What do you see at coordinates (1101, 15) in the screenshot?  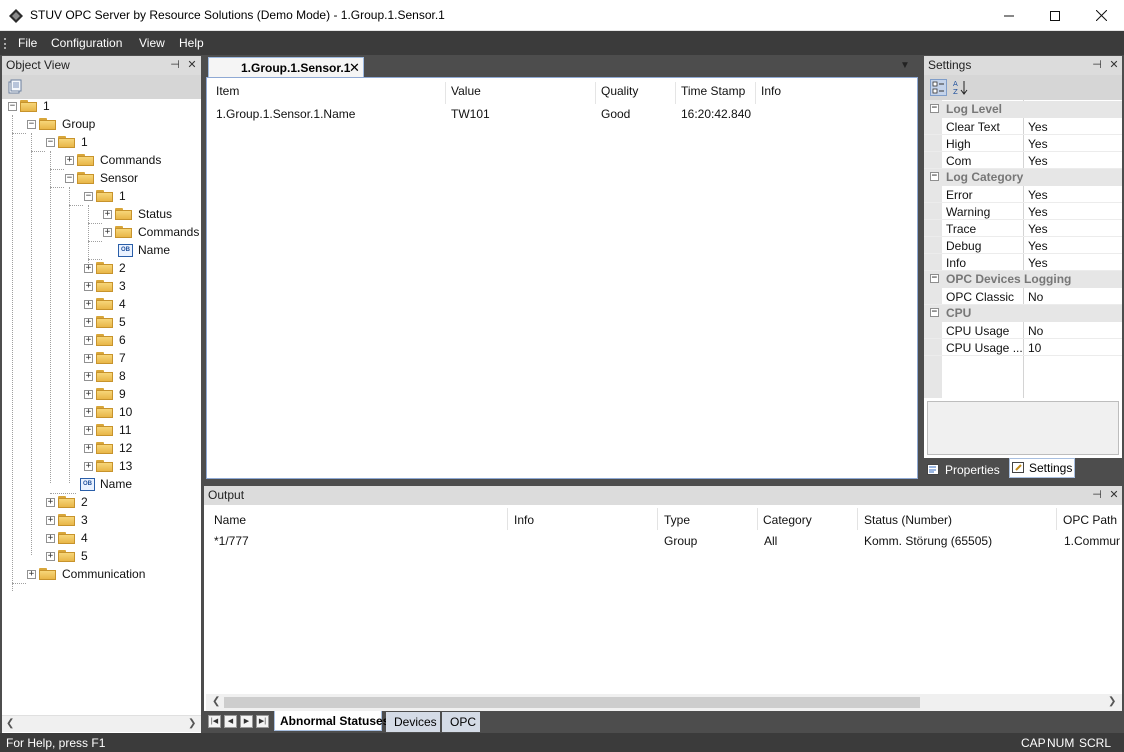 I see `close-button` at bounding box center [1101, 15].